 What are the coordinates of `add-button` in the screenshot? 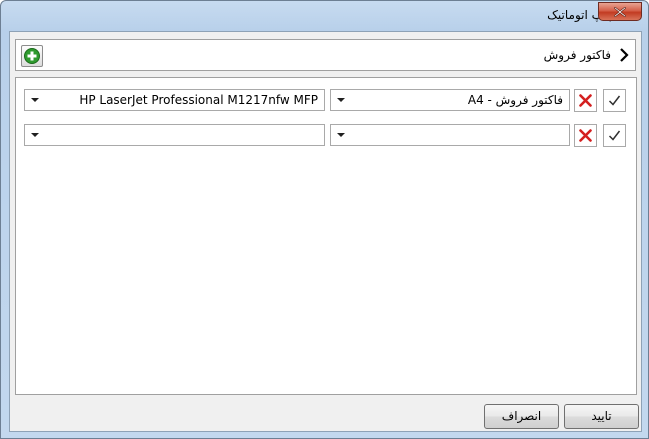 It's located at (32, 56).